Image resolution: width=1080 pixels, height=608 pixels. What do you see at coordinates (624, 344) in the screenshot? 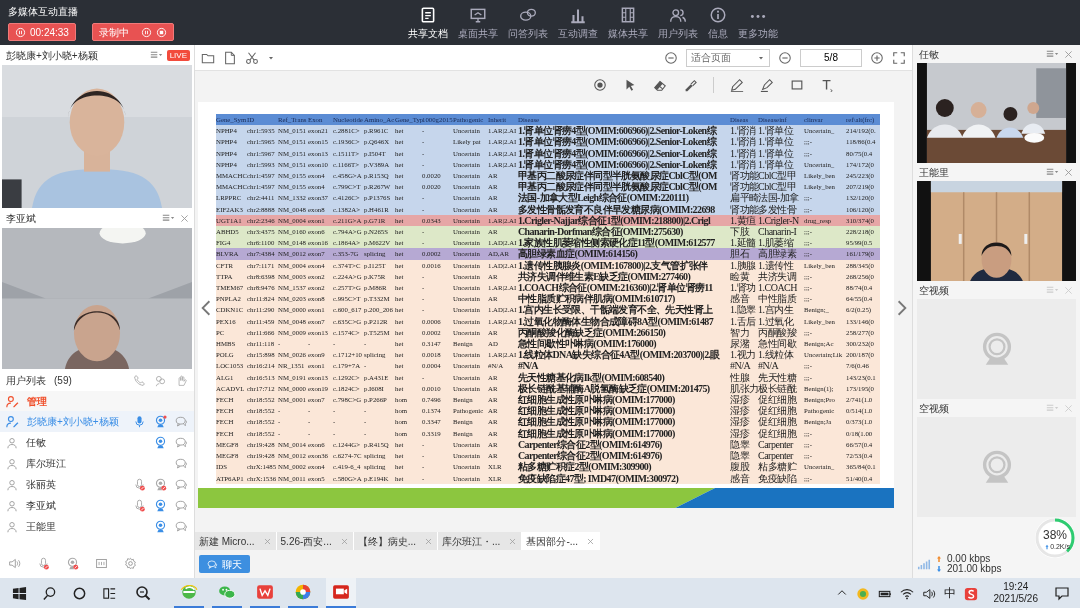
I see `table-cell: 急性间歇性卟啉病(OMIM:176000)` at bounding box center [624, 344].